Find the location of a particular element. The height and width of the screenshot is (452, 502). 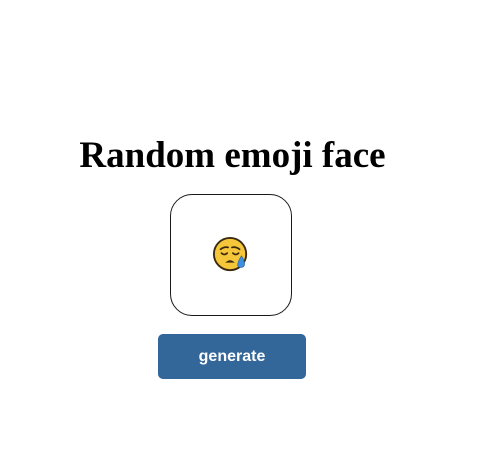

emoji-display-card is located at coordinates (231, 255).